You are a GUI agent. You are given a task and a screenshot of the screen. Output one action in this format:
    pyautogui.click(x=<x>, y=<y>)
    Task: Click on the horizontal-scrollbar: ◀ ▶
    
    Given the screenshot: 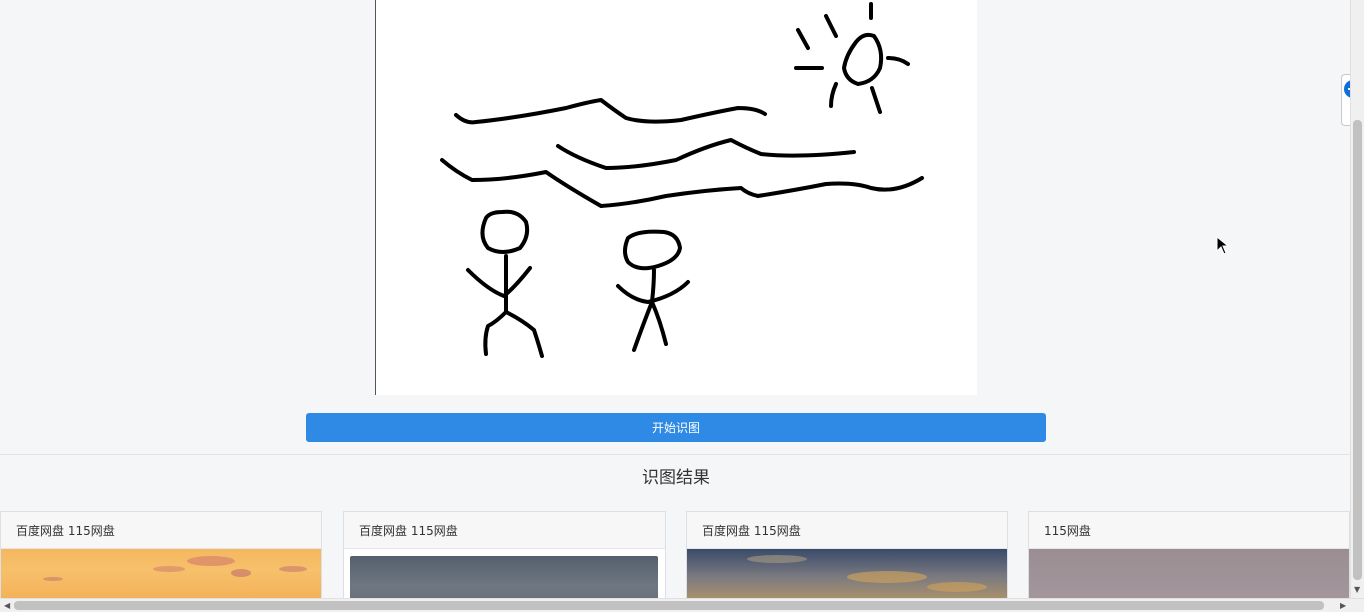 What is the action you would take?
    pyautogui.click(x=682, y=605)
    